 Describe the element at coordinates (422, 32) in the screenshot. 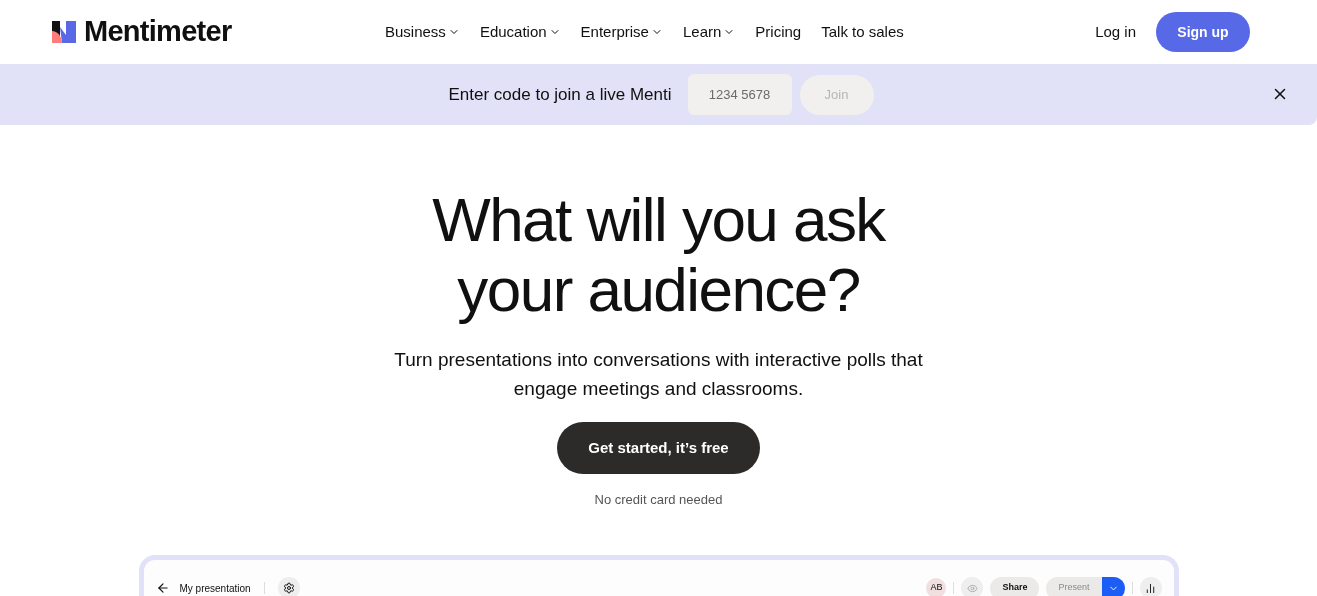

I see `nav-link: Business` at that location.